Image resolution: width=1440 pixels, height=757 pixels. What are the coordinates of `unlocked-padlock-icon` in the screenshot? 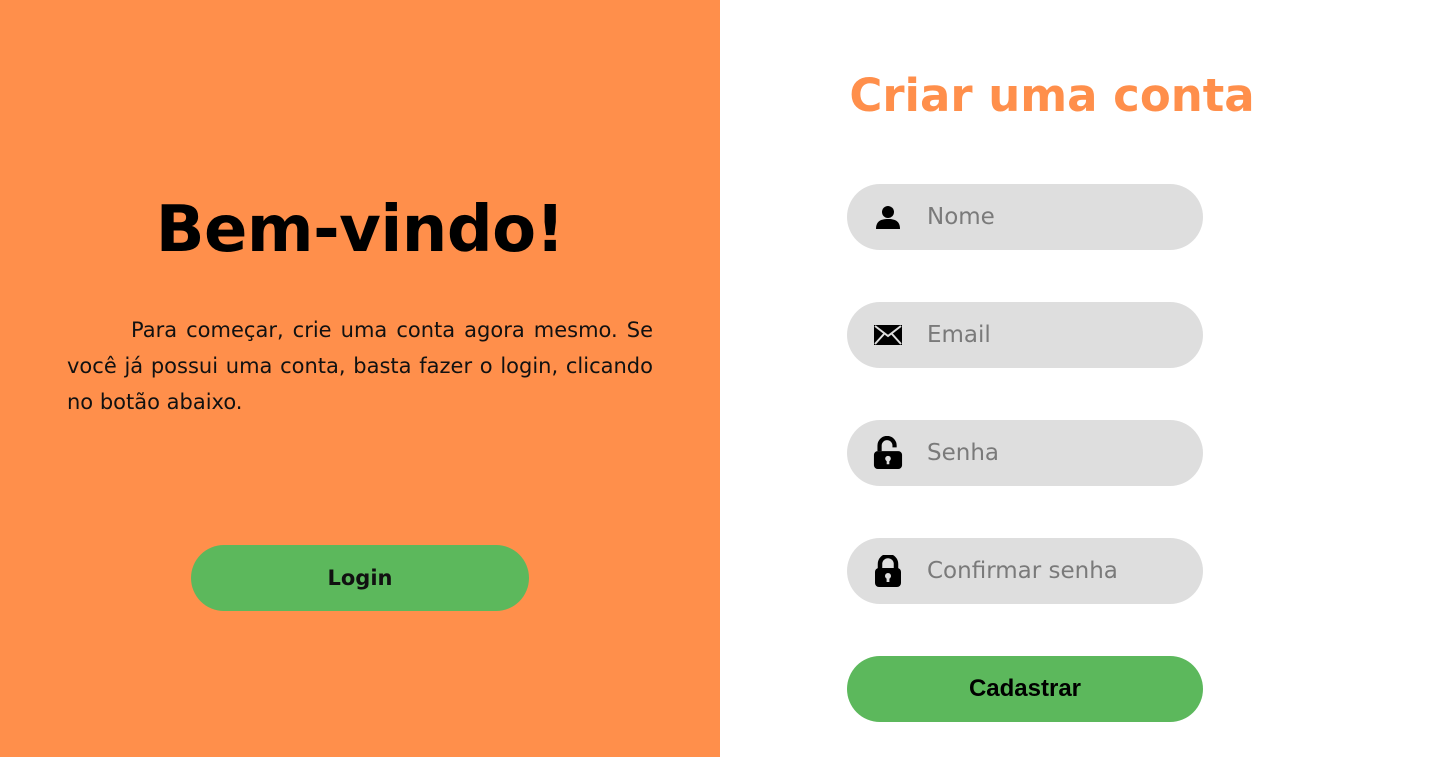 It's located at (888, 453).